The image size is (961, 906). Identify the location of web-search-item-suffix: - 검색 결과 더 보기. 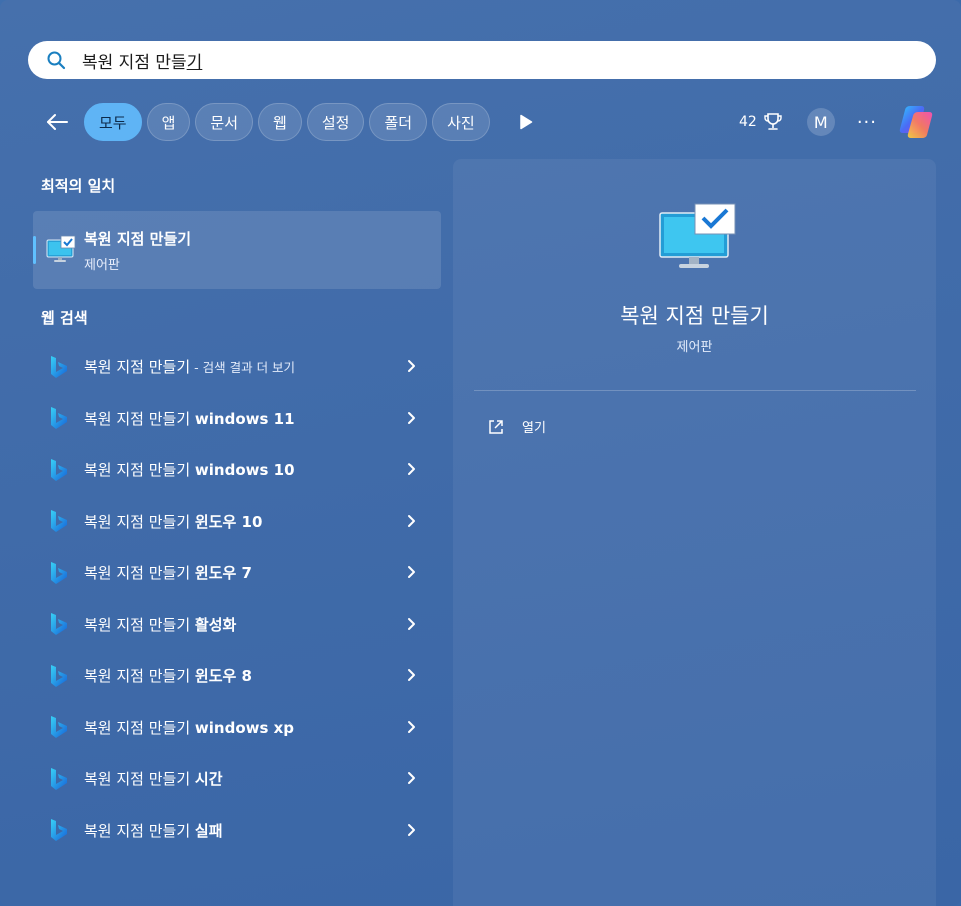
(245, 368).